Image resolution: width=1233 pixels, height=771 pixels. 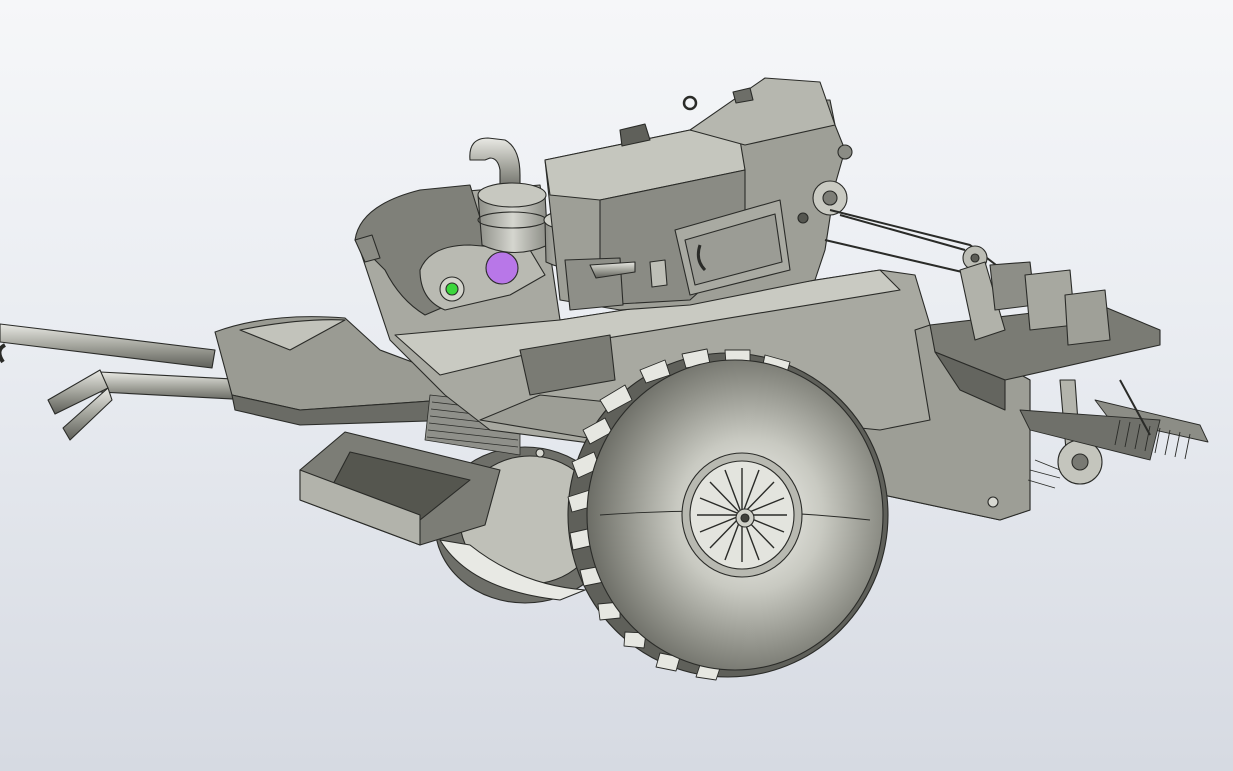 What do you see at coordinates (108, 346) in the screenshot?
I see `handlebar-left` at bounding box center [108, 346].